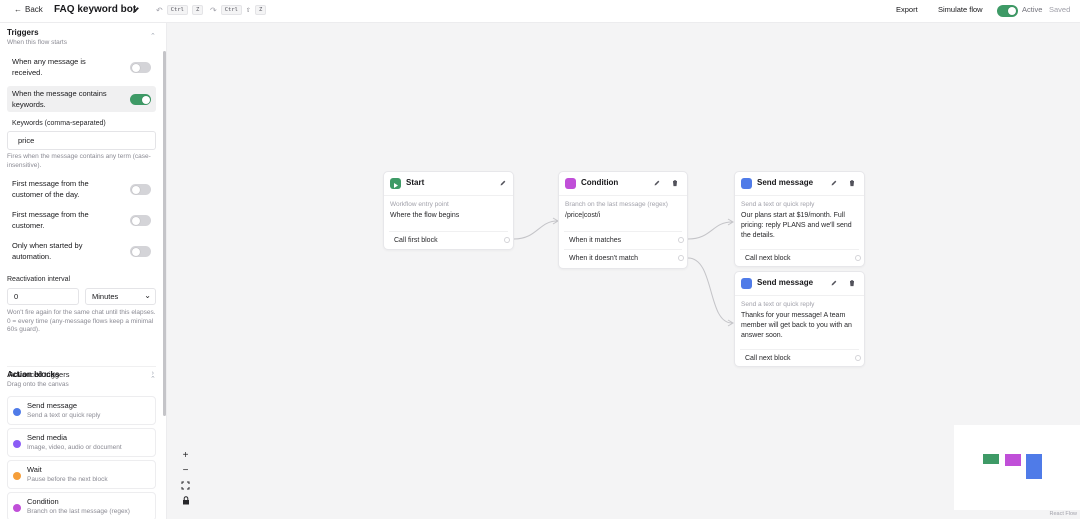 The image size is (1080, 519). What do you see at coordinates (47, 251) in the screenshot?
I see `trigger-label: Only when started by automation.` at bounding box center [47, 251].